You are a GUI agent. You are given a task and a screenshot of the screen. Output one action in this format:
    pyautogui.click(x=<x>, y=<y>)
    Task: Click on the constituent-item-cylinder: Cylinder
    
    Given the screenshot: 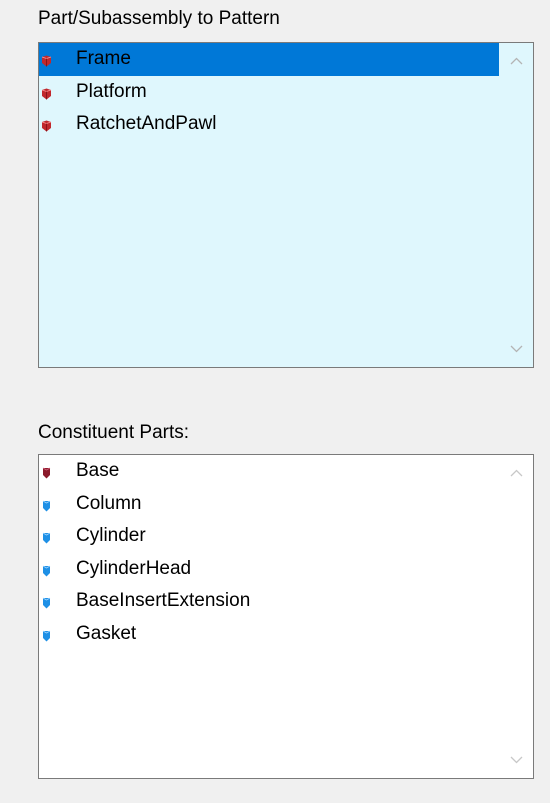 What is the action you would take?
    pyautogui.click(x=269, y=536)
    